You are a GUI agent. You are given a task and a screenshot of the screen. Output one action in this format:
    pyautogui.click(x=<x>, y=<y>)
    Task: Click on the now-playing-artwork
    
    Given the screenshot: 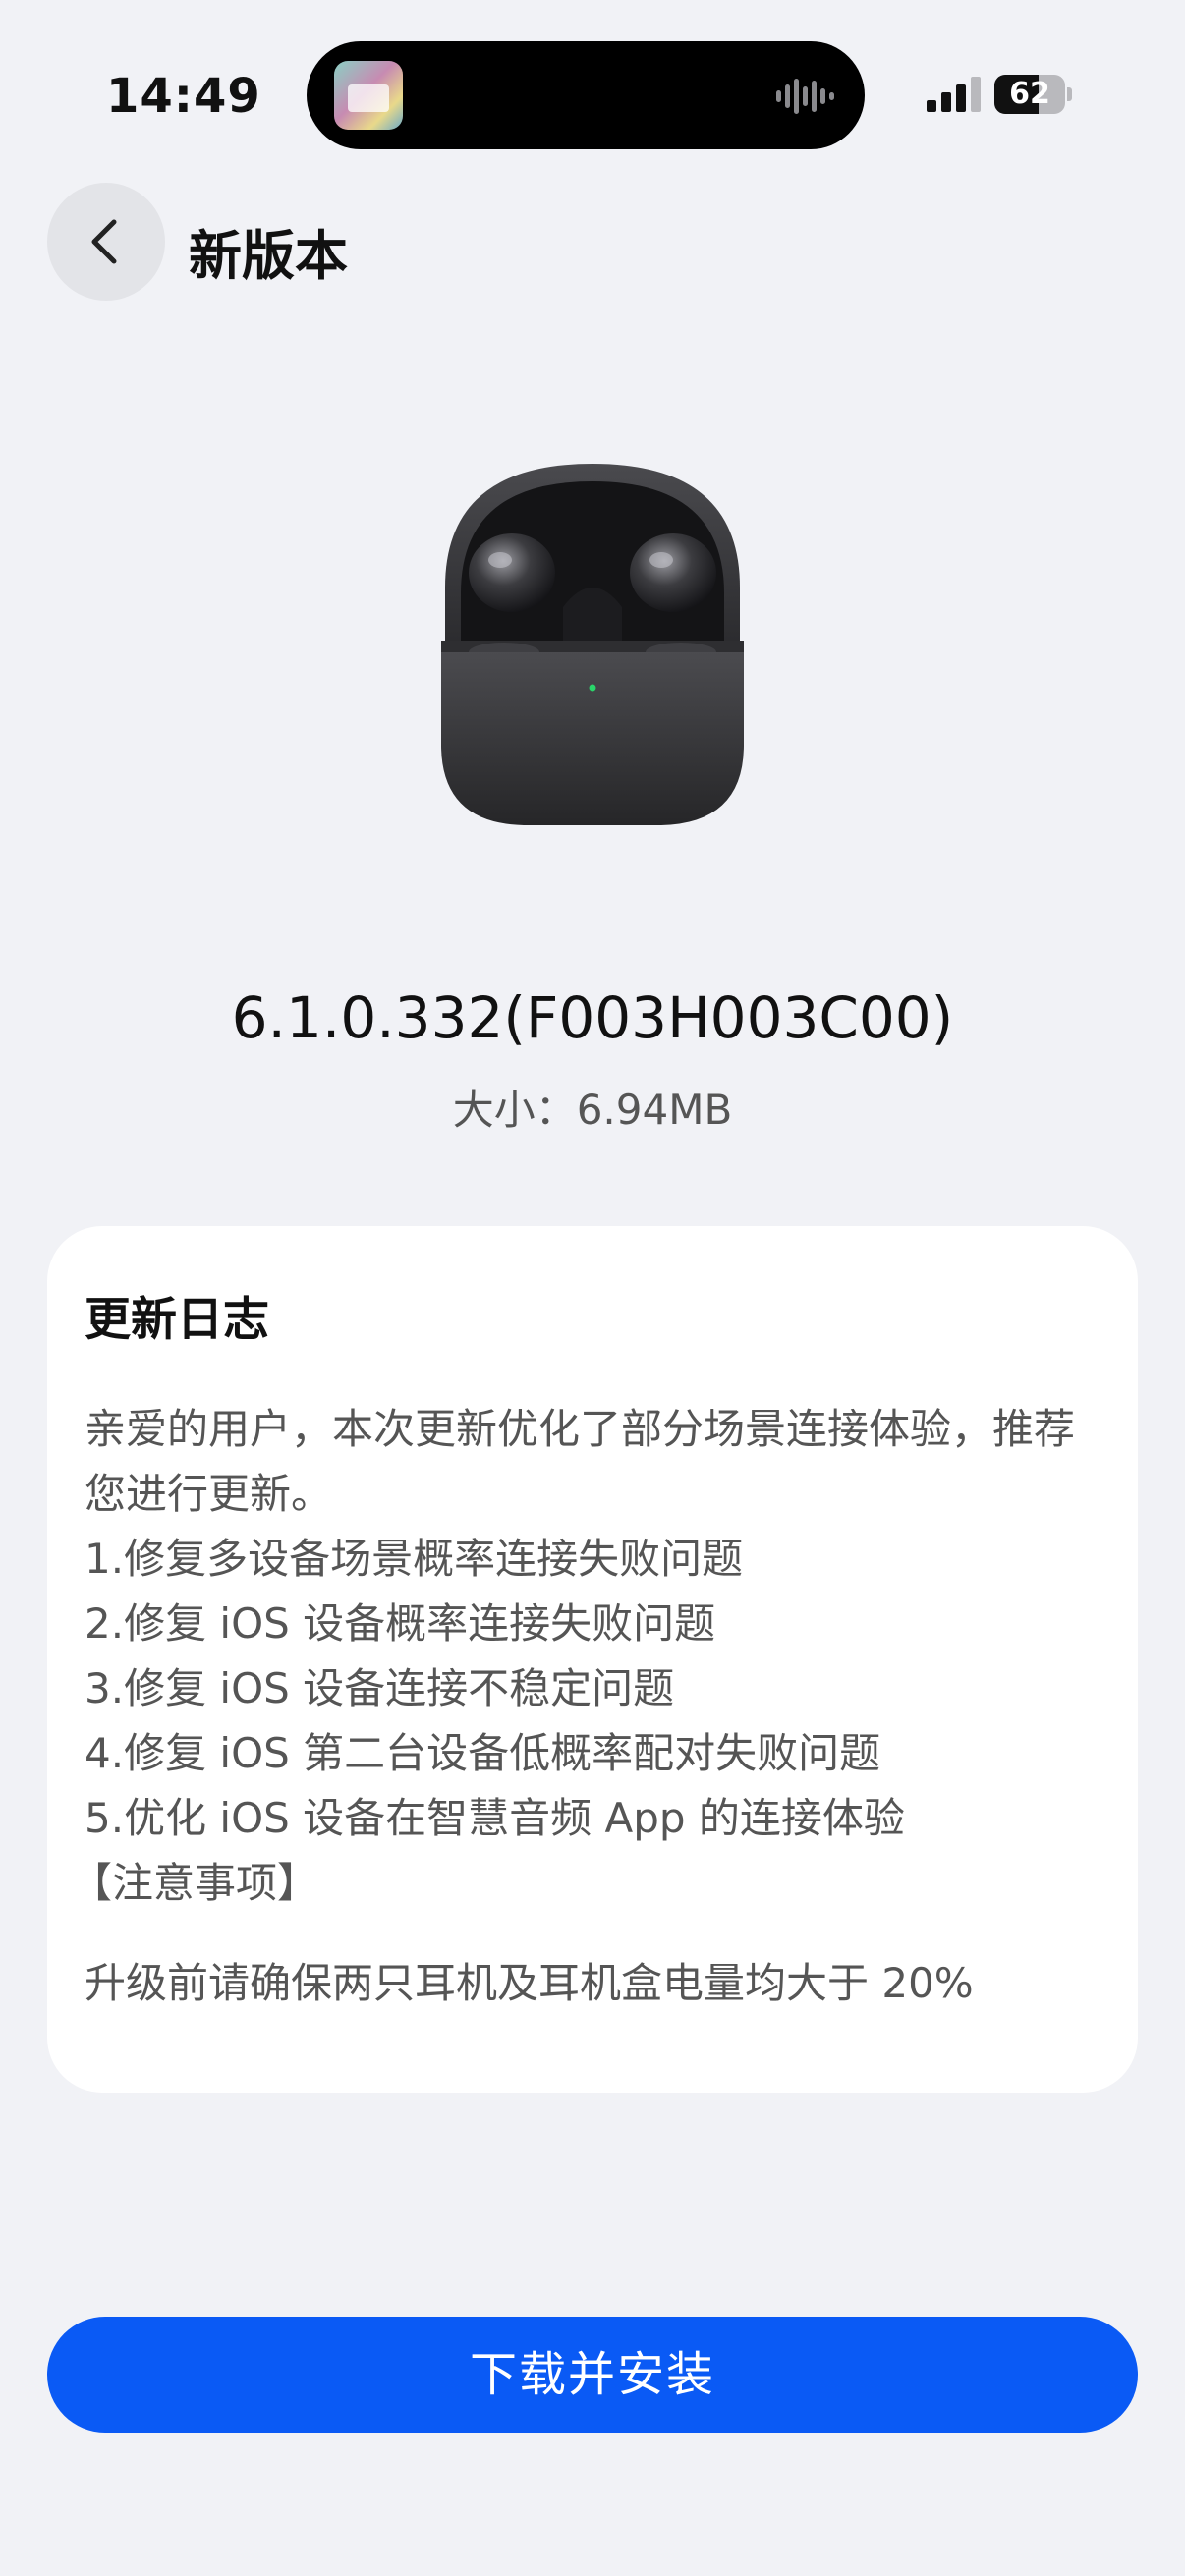 What is the action you would take?
    pyautogui.click(x=369, y=95)
    